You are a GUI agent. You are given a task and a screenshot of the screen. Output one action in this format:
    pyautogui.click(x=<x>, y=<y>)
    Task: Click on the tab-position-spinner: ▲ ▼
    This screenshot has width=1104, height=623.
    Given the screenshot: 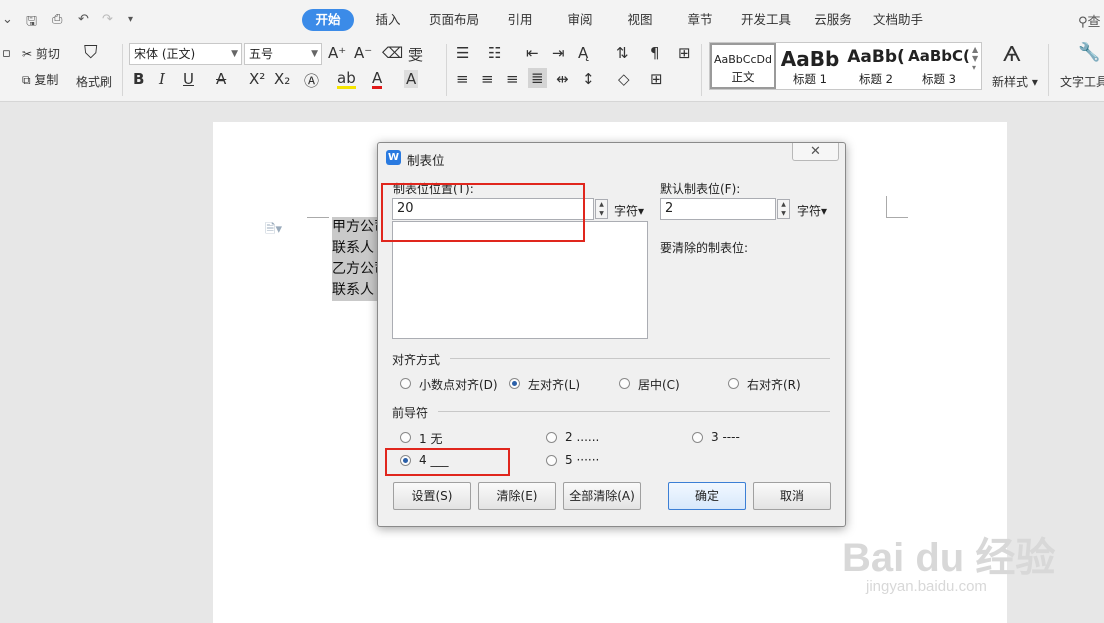 What is the action you would take?
    pyautogui.click(x=601, y=209)
    